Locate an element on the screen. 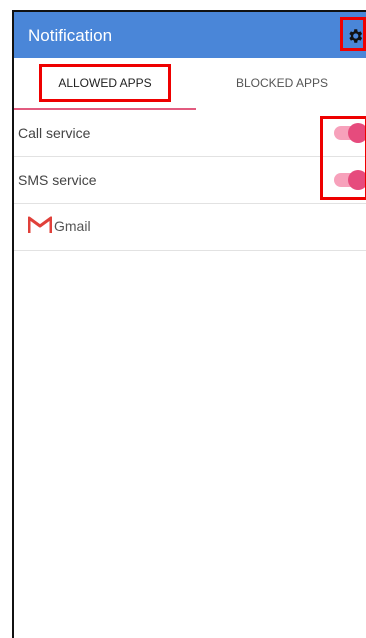 The width and height of the screenshot is (366, 638). tab-bar: ALLOWED APPS BLOCKED APPS is located at coordinates (190, 84).